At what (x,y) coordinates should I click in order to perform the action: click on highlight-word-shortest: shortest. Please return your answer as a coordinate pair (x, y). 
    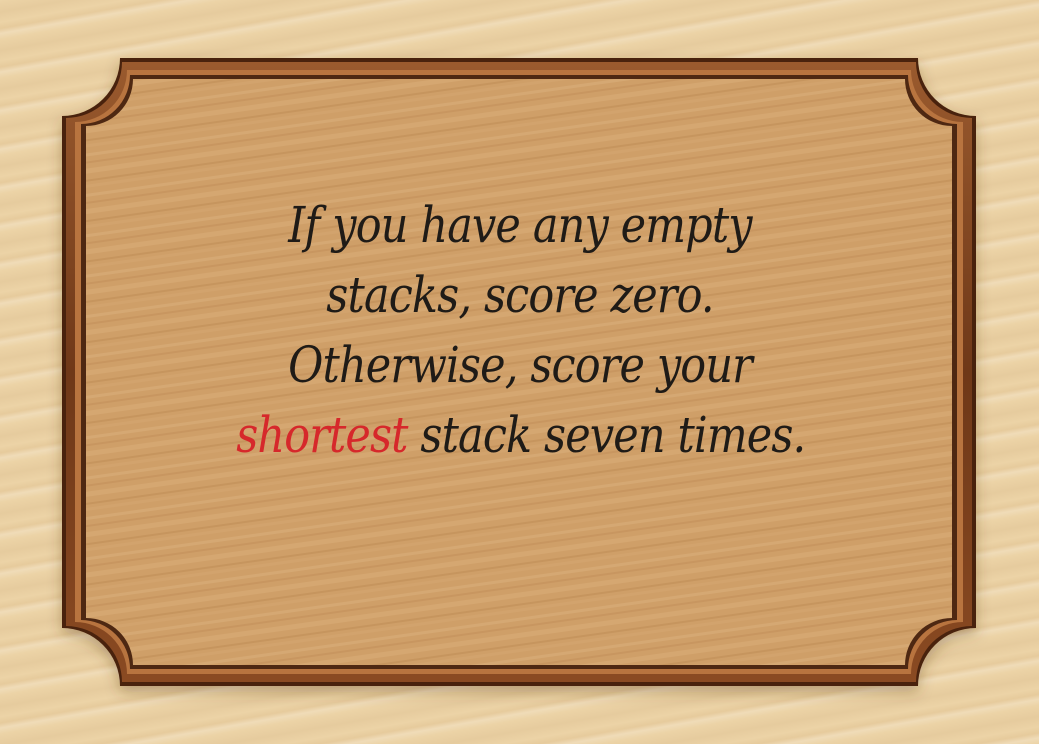
    Looking at the image, I should click on (322, 435).